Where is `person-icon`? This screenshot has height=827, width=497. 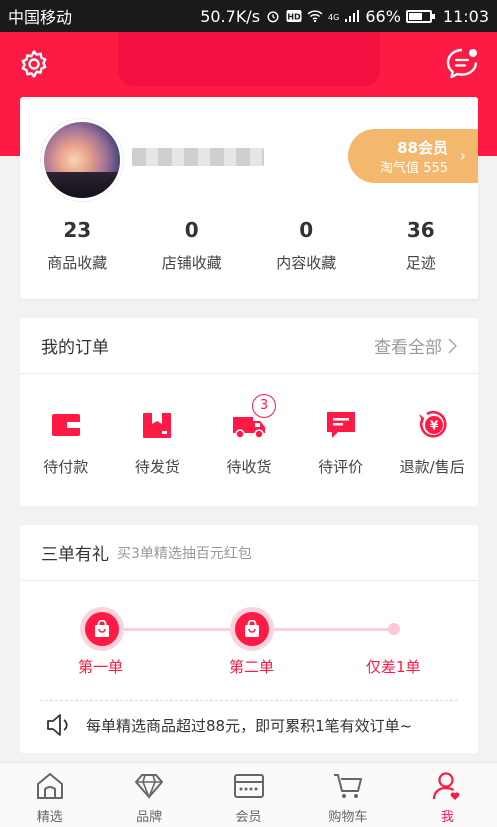 person-icon is located at coordinates (446, 786).